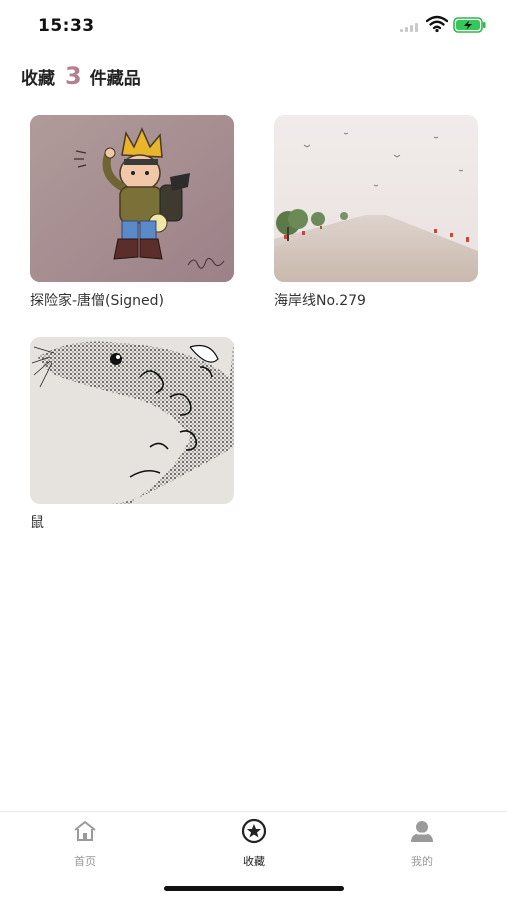  What do you see at coordinates (37, 523) in the screenshot?
I see `card-title: 鼠` at bounding box center [37, 523].